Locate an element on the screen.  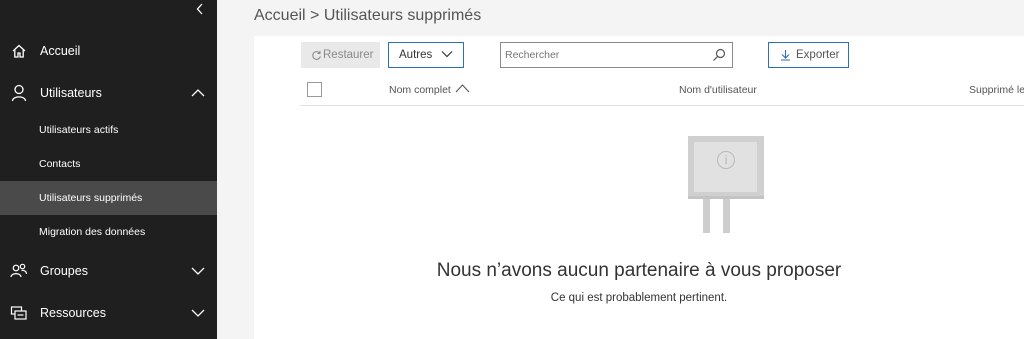
nav-item-groupes: Groupes is located at coordinates (108, 271).